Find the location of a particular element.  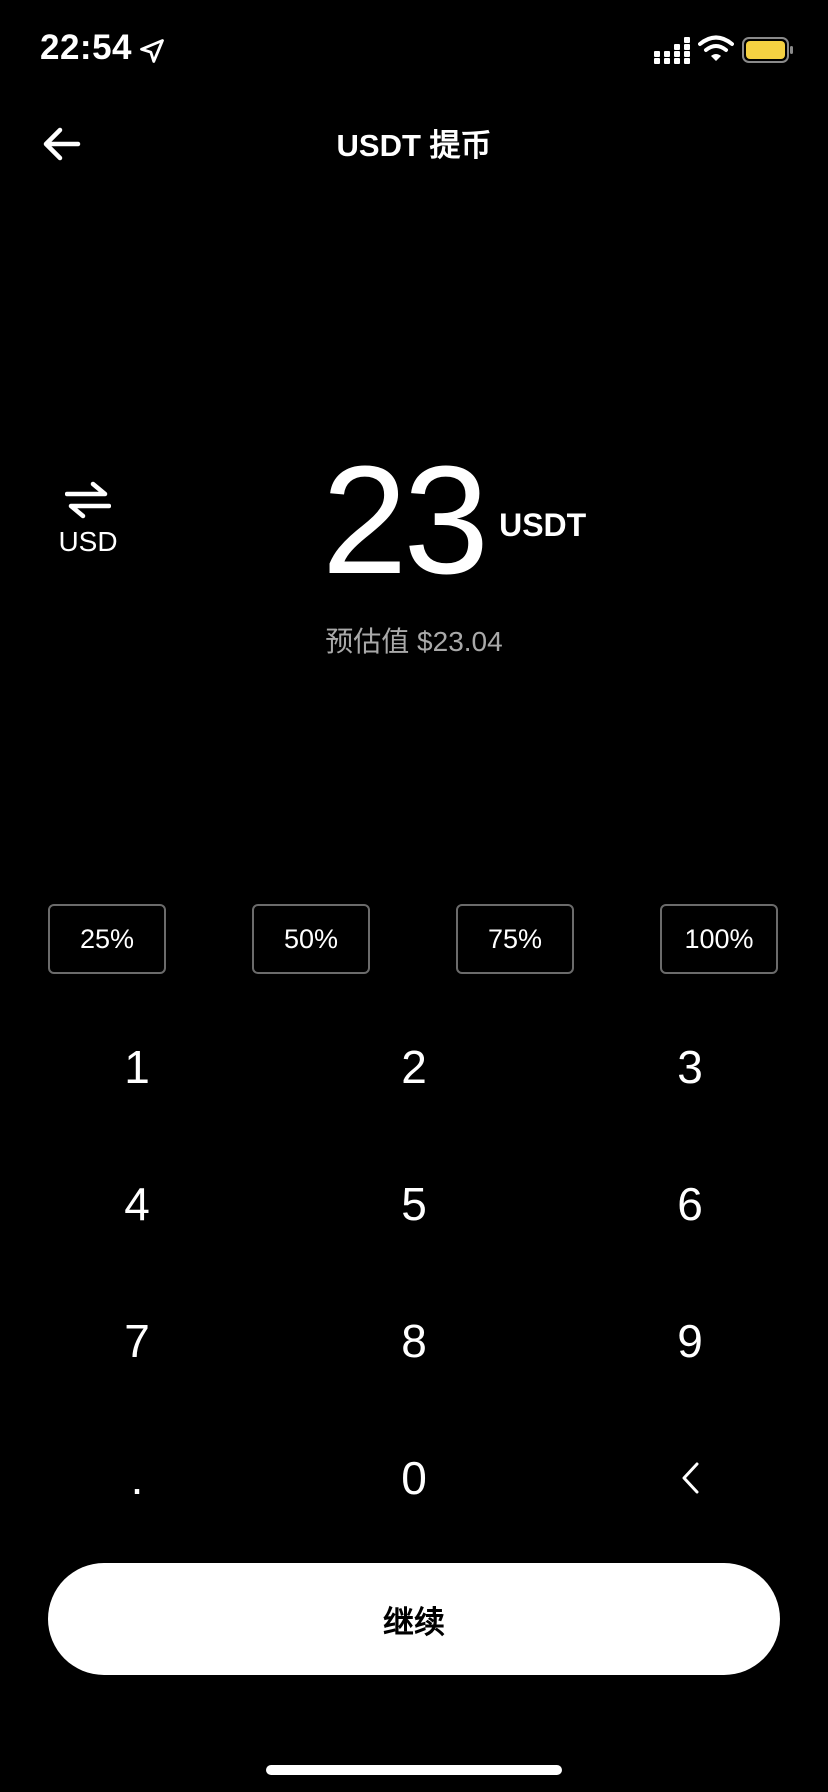

key-8: 8 is located at coordinates (414, 1341).